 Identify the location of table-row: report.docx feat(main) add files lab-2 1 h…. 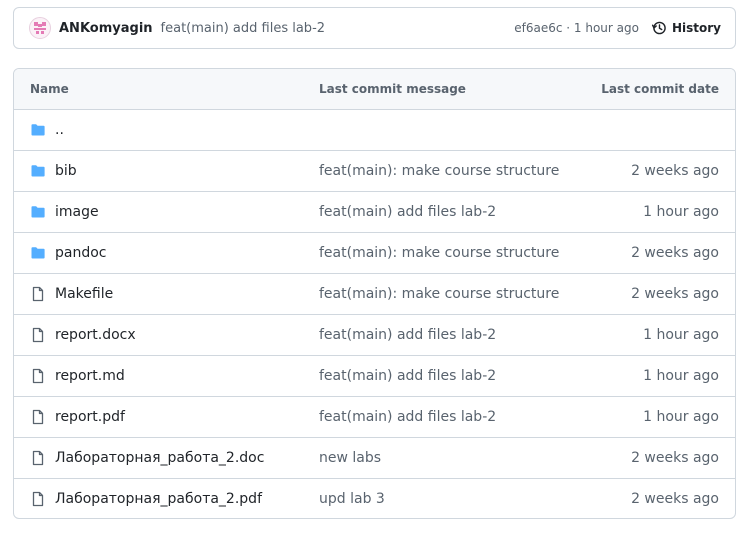
(374, 335).